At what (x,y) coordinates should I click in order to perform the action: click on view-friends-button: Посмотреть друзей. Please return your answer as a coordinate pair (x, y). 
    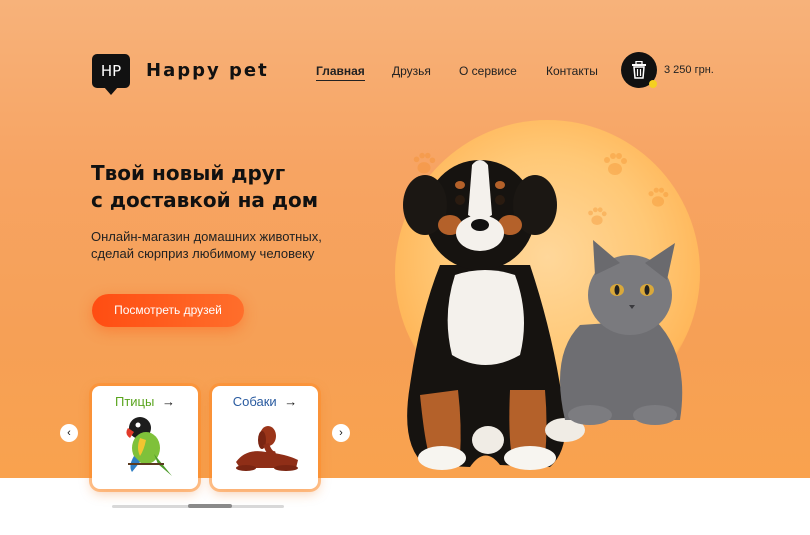
    Looking at the image, I should click on (168, 310).